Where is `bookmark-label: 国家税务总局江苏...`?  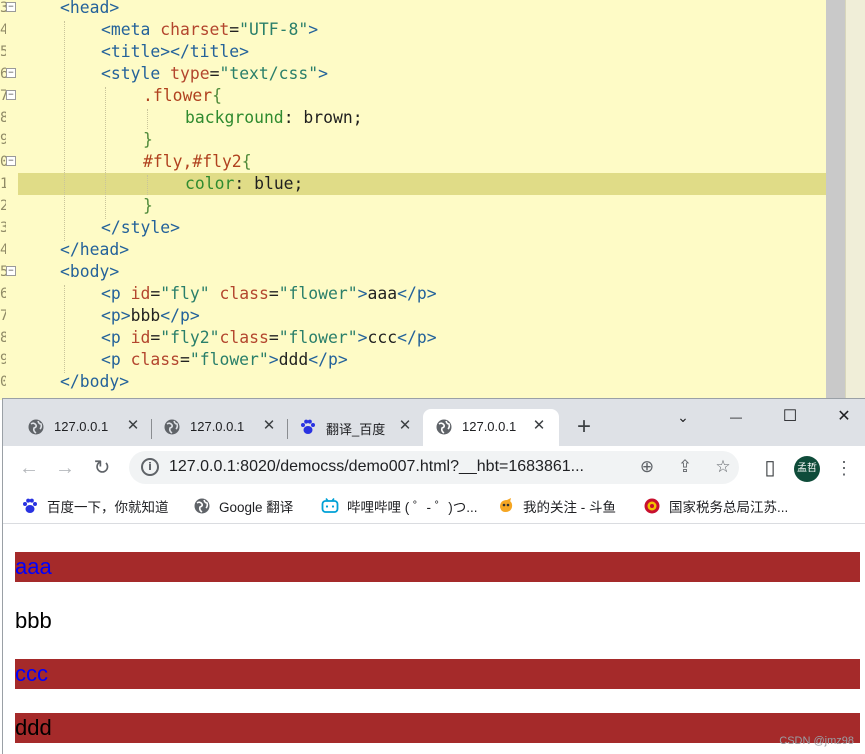
bookmark-label: 国家税务总局江苏... is located at coordinates (729, 507).